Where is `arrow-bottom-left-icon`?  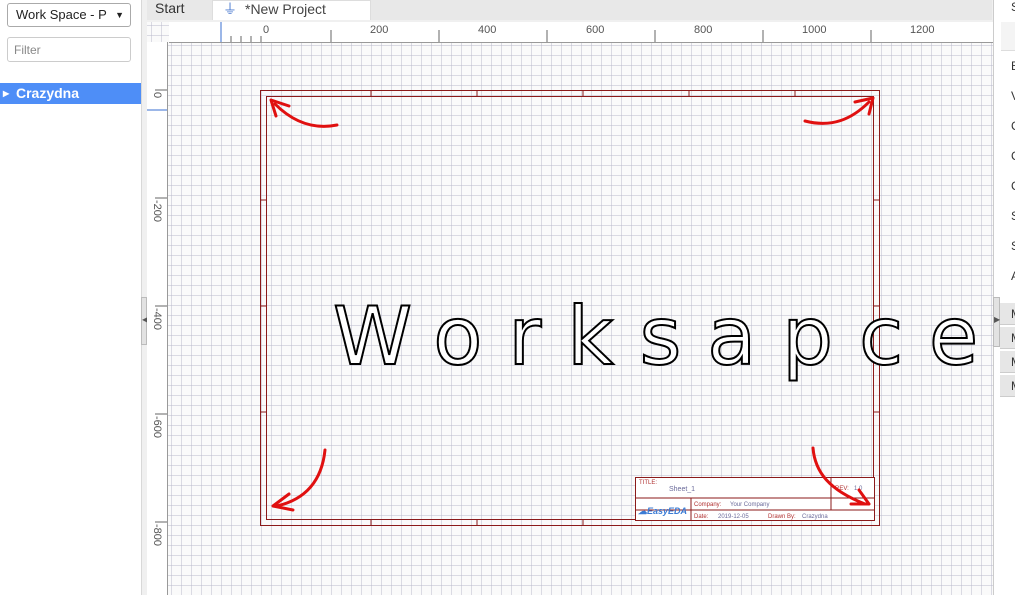 arrow-bottom-left-icon is located at coordinates (299, 480).